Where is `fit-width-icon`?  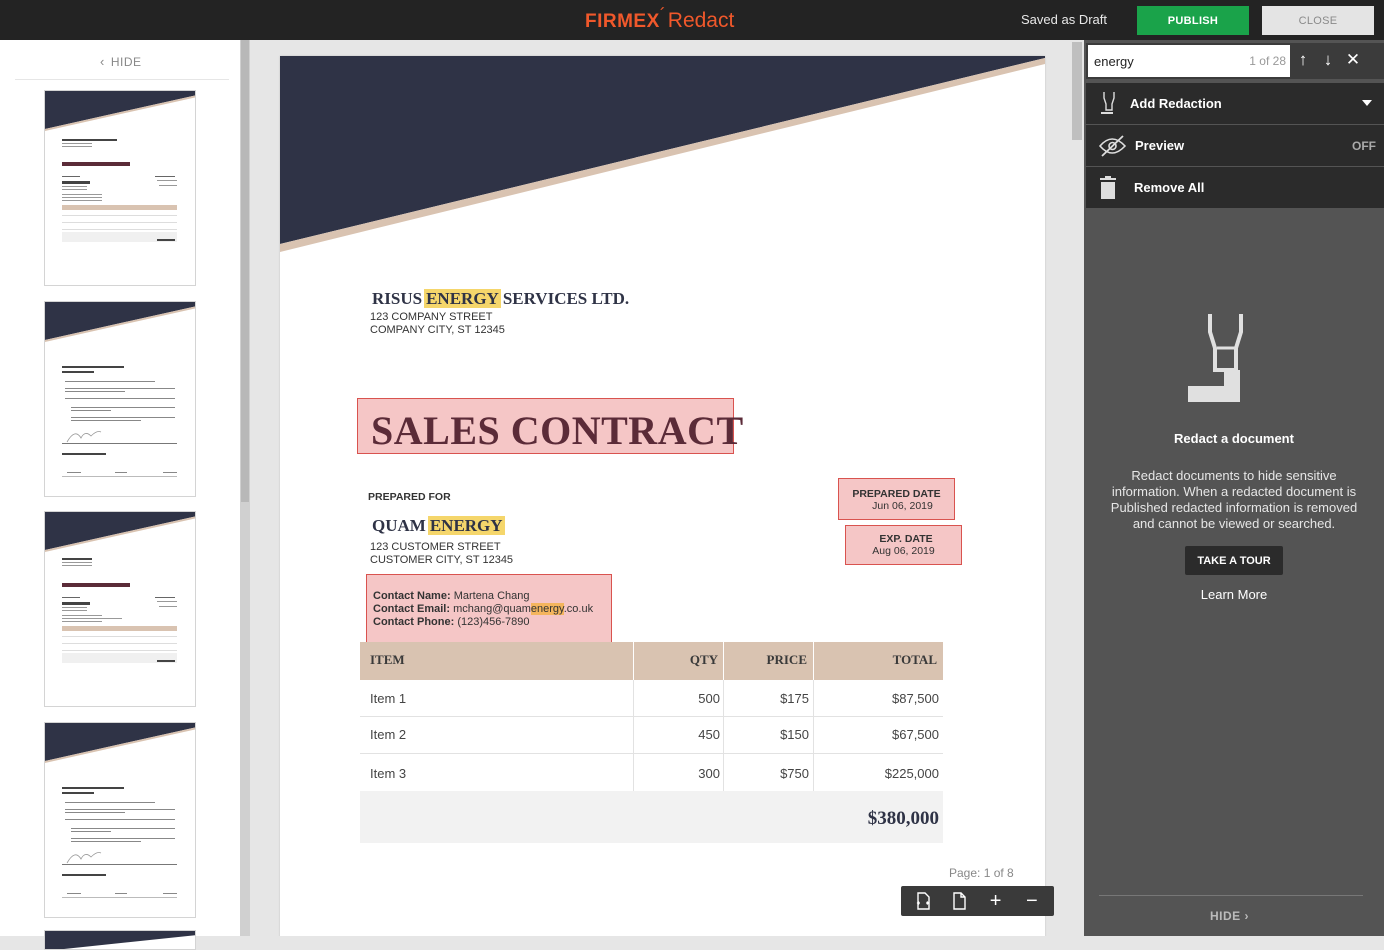
fit-width-icon is located at coordinates (923, 901).